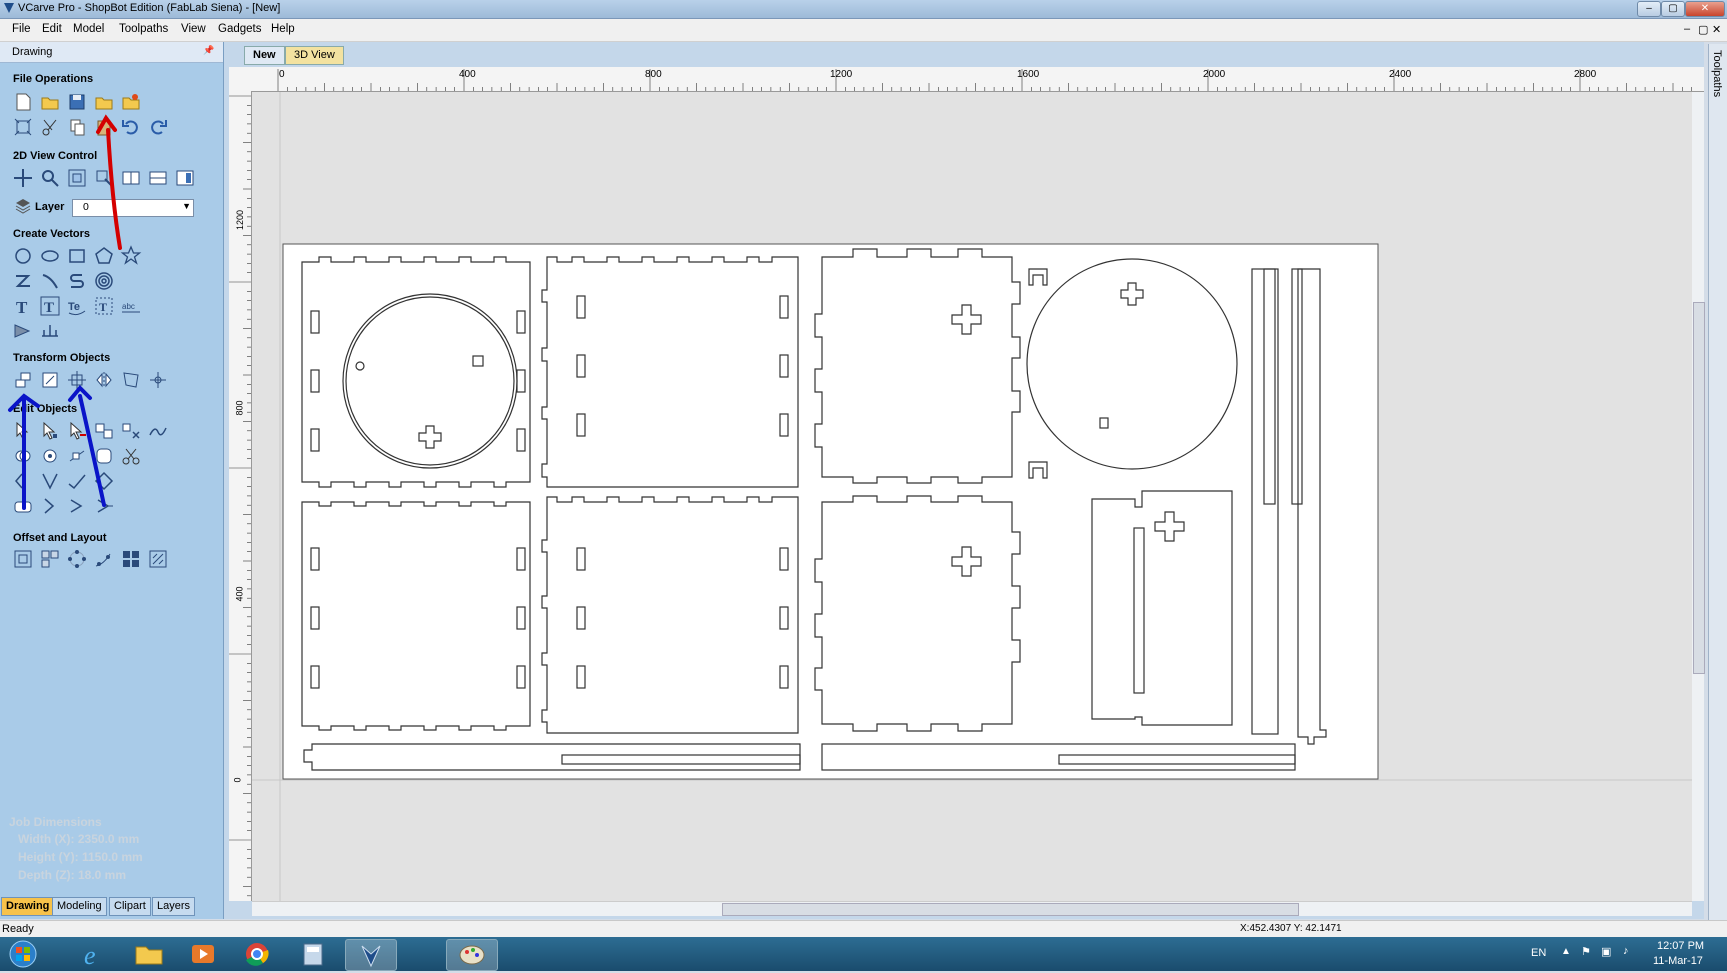  Describe the element at coordinates (239, 29) in the screenshot. I see `menu-gadgets: Gadgets` at that location.